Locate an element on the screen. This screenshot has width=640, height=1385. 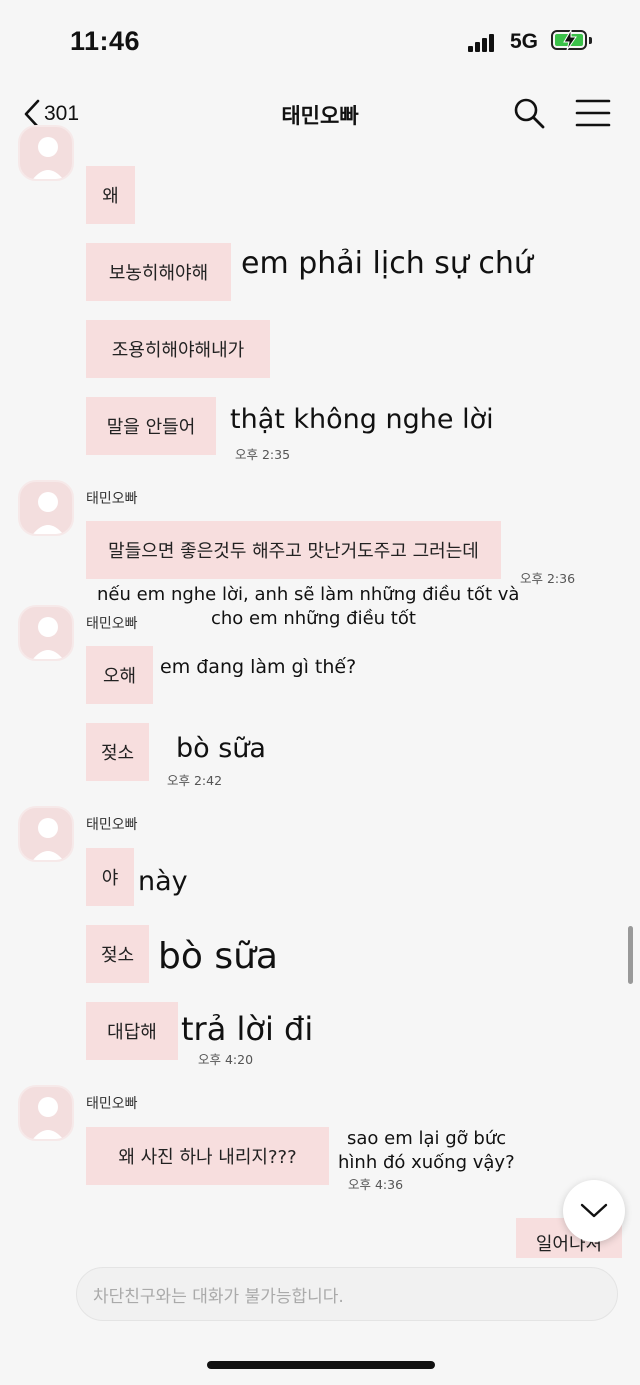
menu-icon is located at coordinates (593, 113).